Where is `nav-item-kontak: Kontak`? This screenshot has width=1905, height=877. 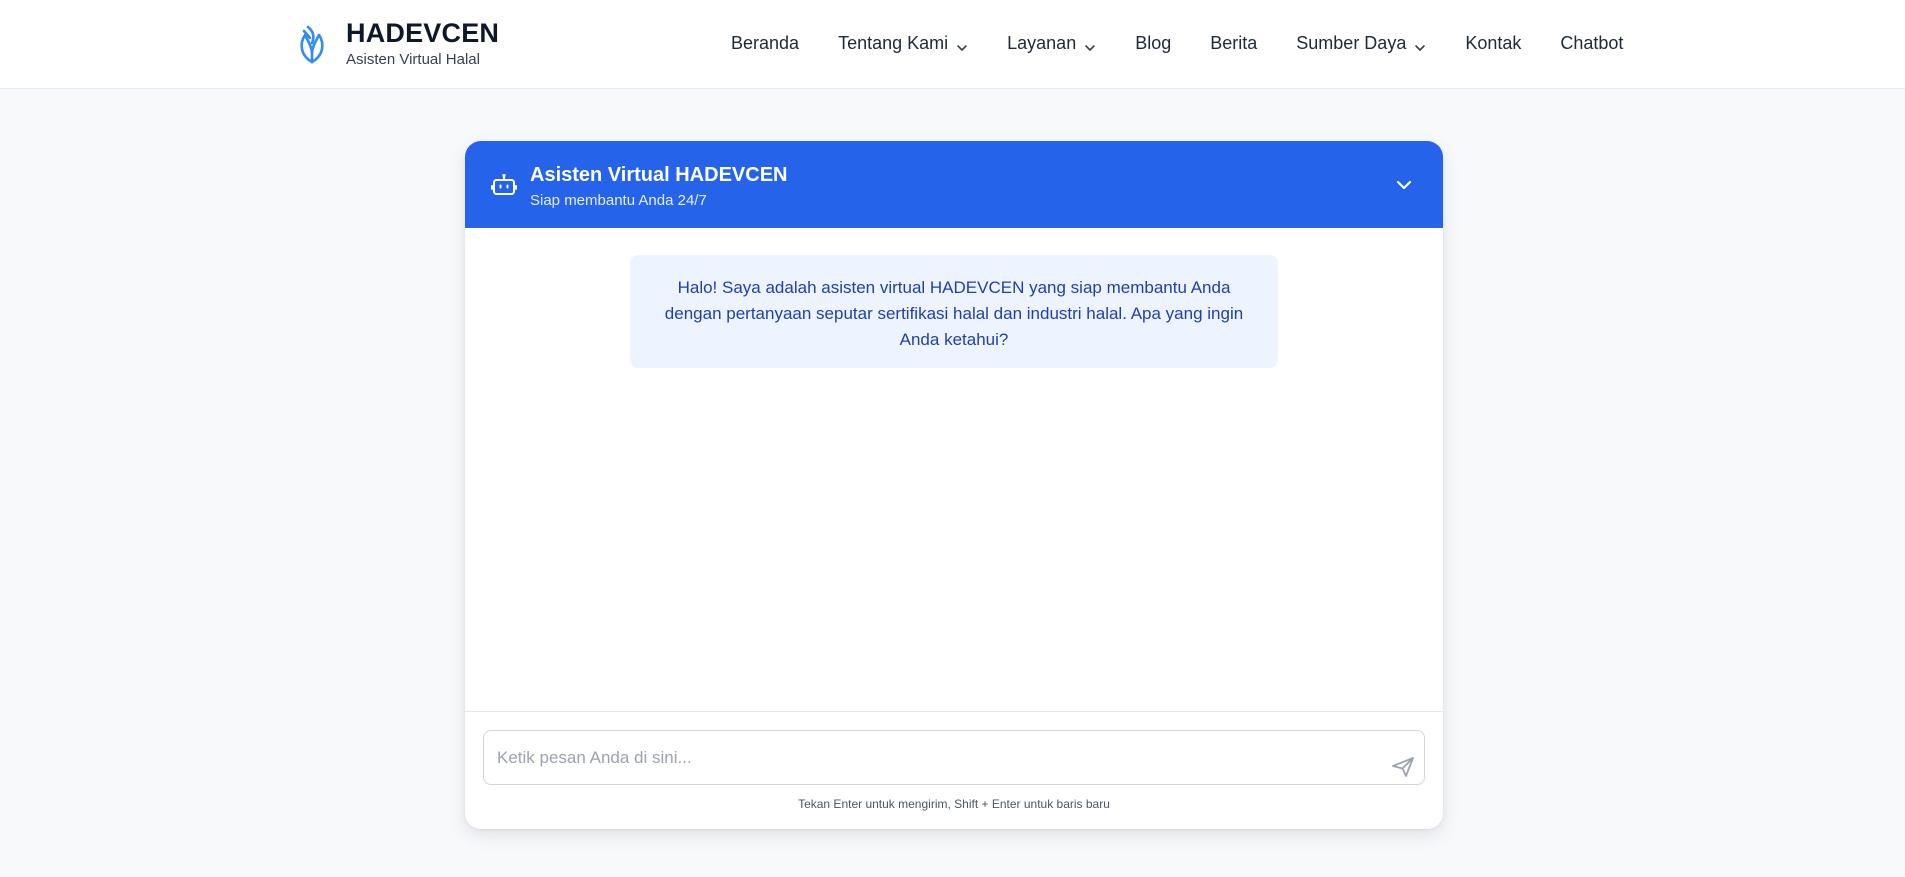 nav-item-kontak: Kontak is located at coordinates (1493, 43).